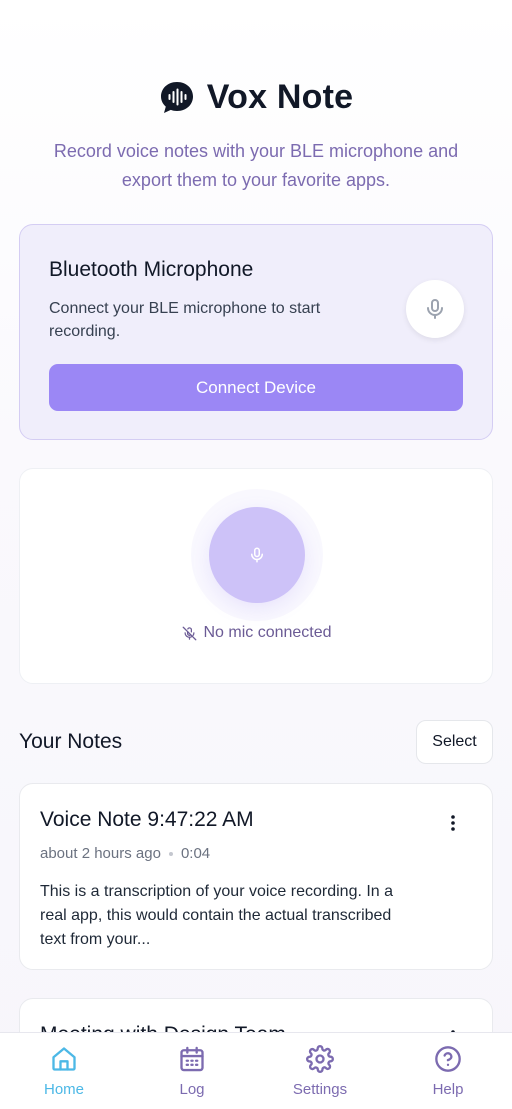  What do you see at coordinates (267, 632) in the screenshot?
I see `mic-status-text: No mic connected` at bounding box center [267, 632].